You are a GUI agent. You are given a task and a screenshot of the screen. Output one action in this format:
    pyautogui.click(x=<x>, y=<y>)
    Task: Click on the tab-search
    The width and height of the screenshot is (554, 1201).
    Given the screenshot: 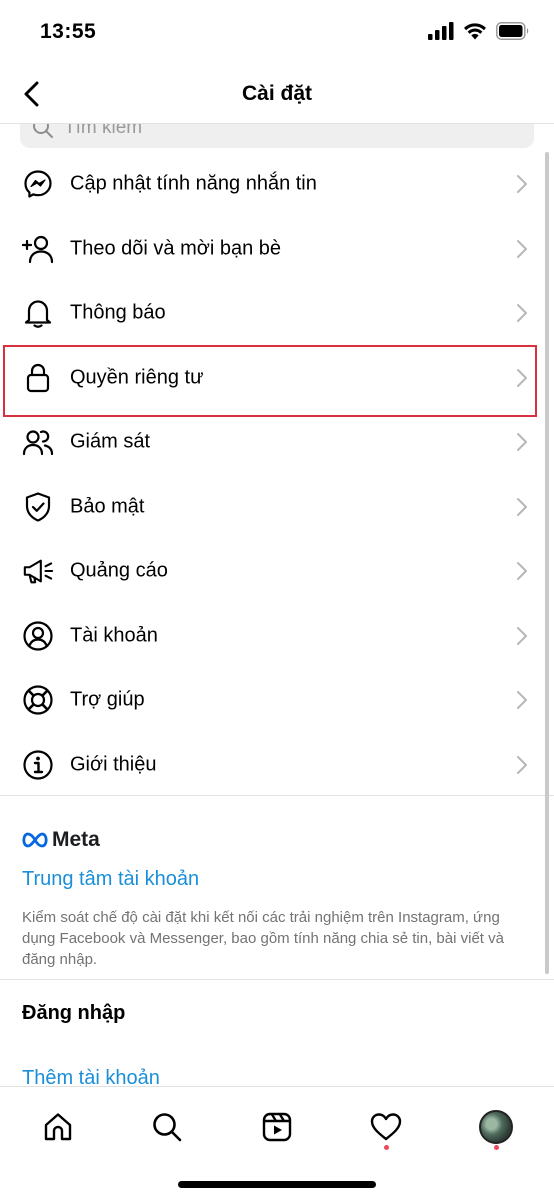 What is the action you would take?
    pyautogui.click(x=167, y=1127)
    